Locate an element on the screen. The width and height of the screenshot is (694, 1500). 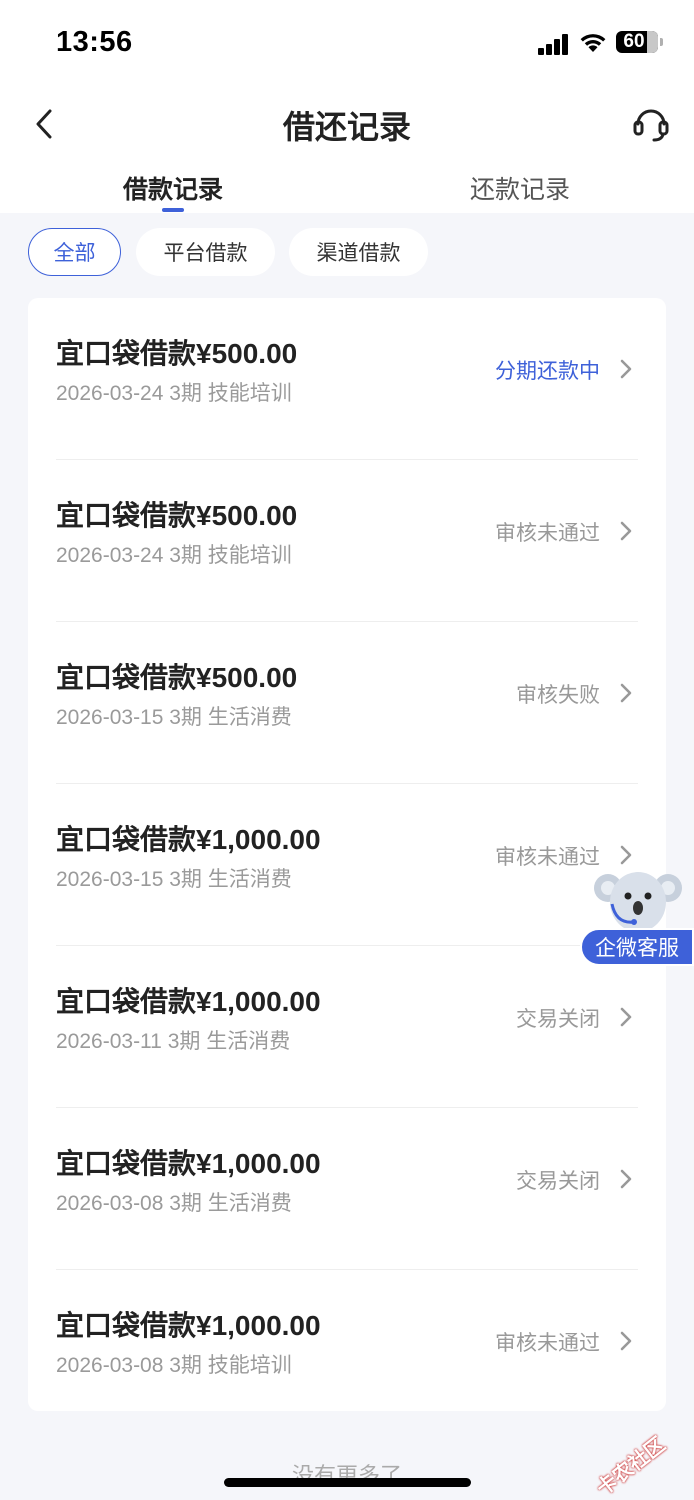
navbar: 借还记录 is located at coordinates (347, 124).